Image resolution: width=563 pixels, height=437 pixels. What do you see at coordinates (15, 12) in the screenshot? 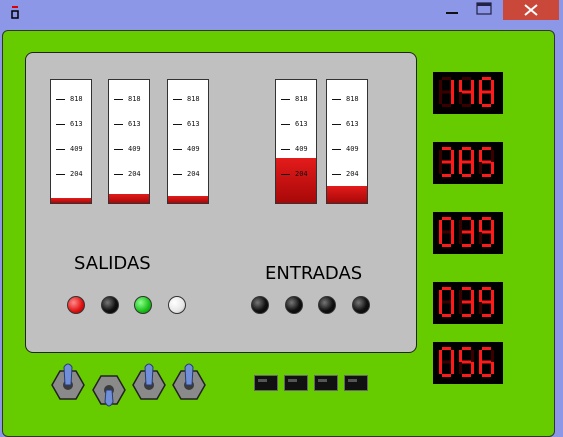
I see `app-icon` at bounding box center [15, 12].